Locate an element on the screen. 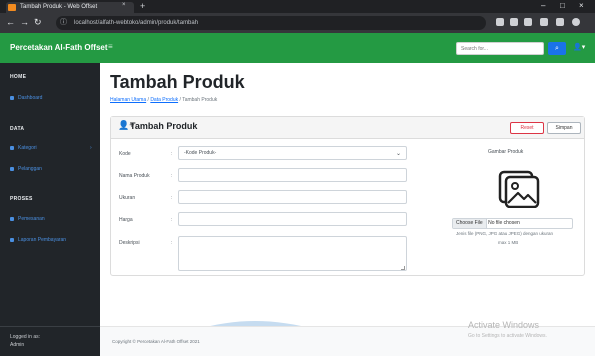 This screenshot has width=595, height=356. sidebar-heading-proses: PROSES is located at coordinates (21, 199).